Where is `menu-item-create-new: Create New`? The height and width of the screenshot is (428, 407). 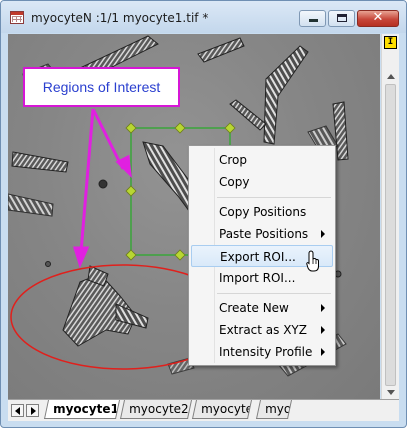
menu-item-create-new: Create New is located at coordinates (262, 308).